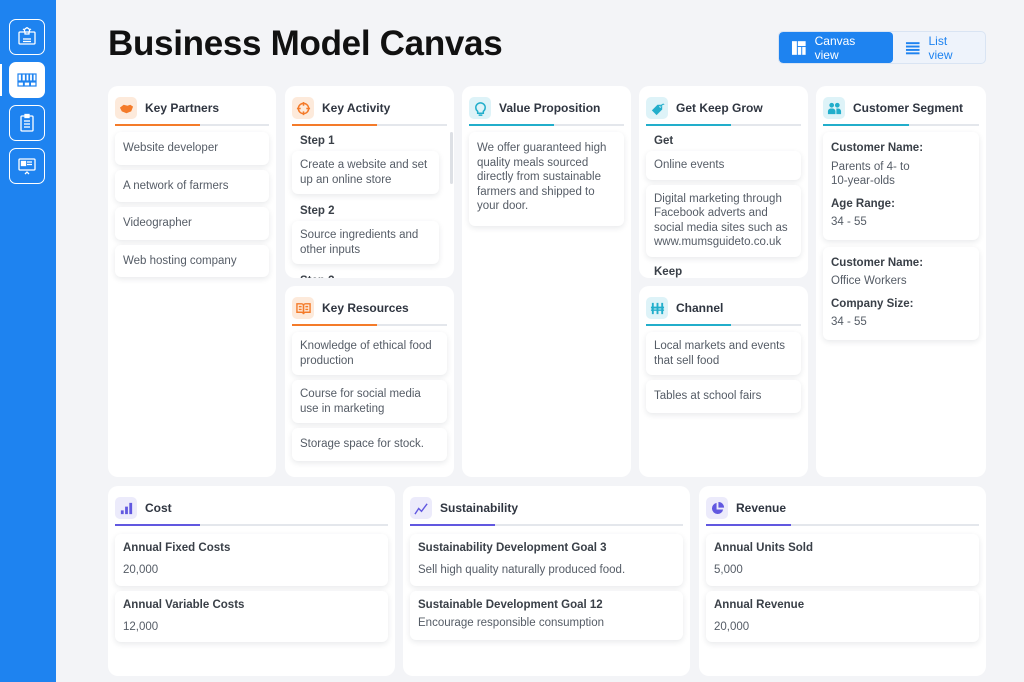  What do you see at coordinates (764, 548) in the screenshot?
I see `card-label: Annual Units Sold` at bounding box center [764, 548].